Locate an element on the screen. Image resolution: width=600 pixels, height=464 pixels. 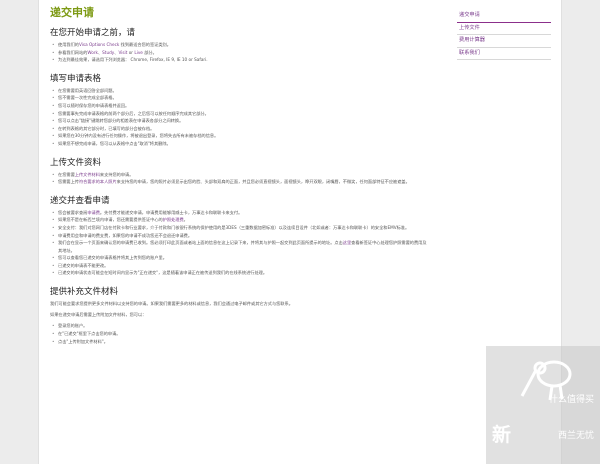
sidebar-item-upload: 上传文件 is located at coordinates (504, 29).